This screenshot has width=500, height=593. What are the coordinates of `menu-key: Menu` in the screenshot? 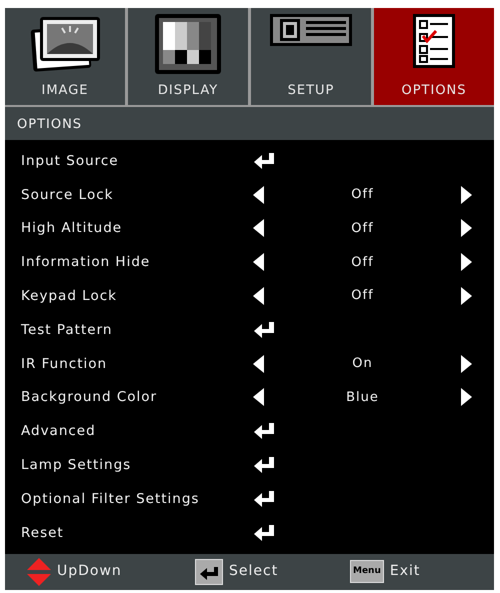 It's located at (367, 572).